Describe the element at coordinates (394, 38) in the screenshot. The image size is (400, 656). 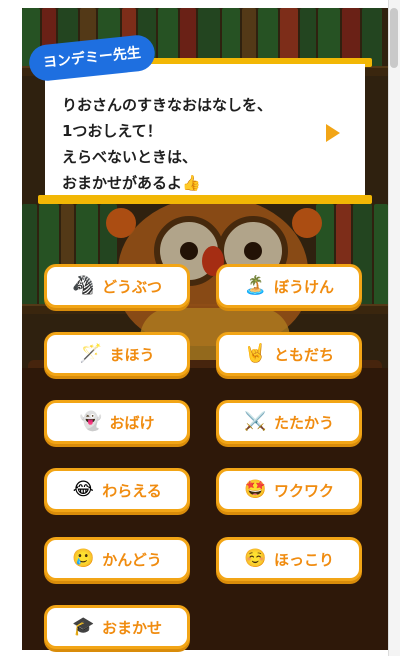
I see `scrollbar` at that location.